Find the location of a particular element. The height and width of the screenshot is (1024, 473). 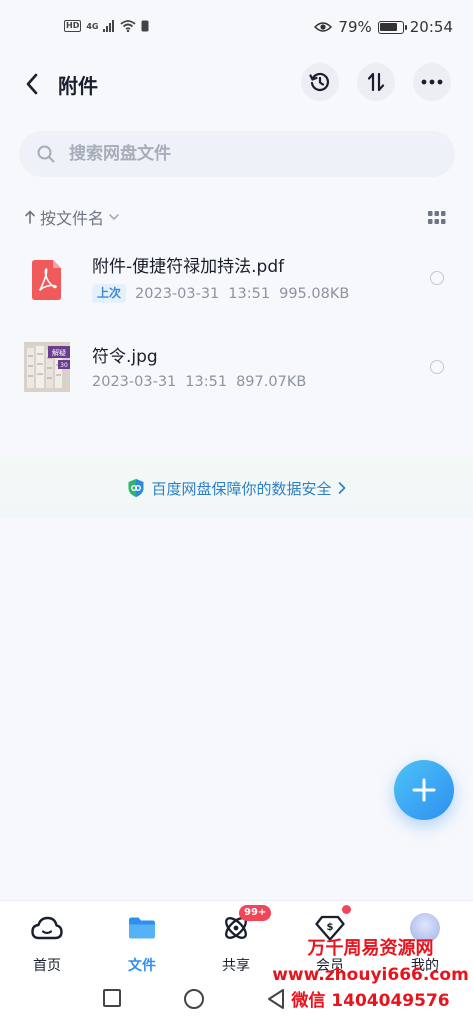

signal-icon is located at coordinates (109, 26).